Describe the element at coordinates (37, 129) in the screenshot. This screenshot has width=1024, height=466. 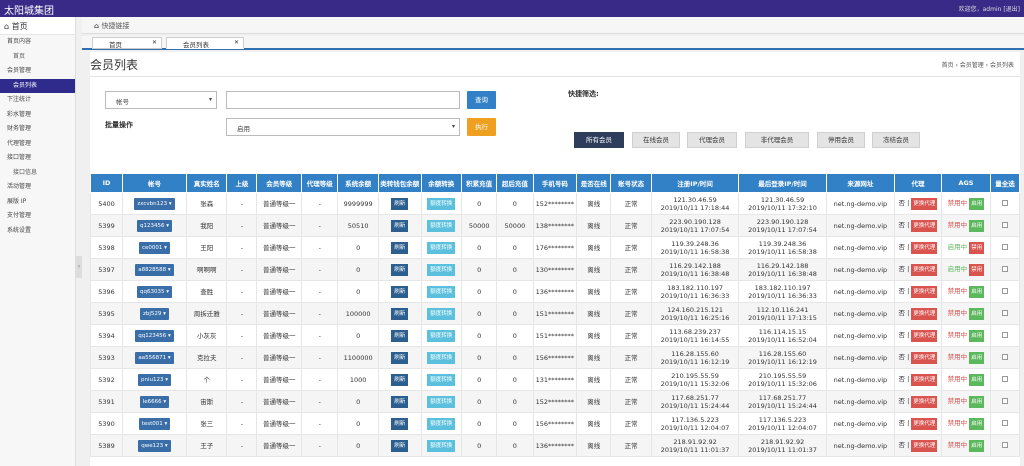
I see `sidebar-item: 财务管理` at that location.